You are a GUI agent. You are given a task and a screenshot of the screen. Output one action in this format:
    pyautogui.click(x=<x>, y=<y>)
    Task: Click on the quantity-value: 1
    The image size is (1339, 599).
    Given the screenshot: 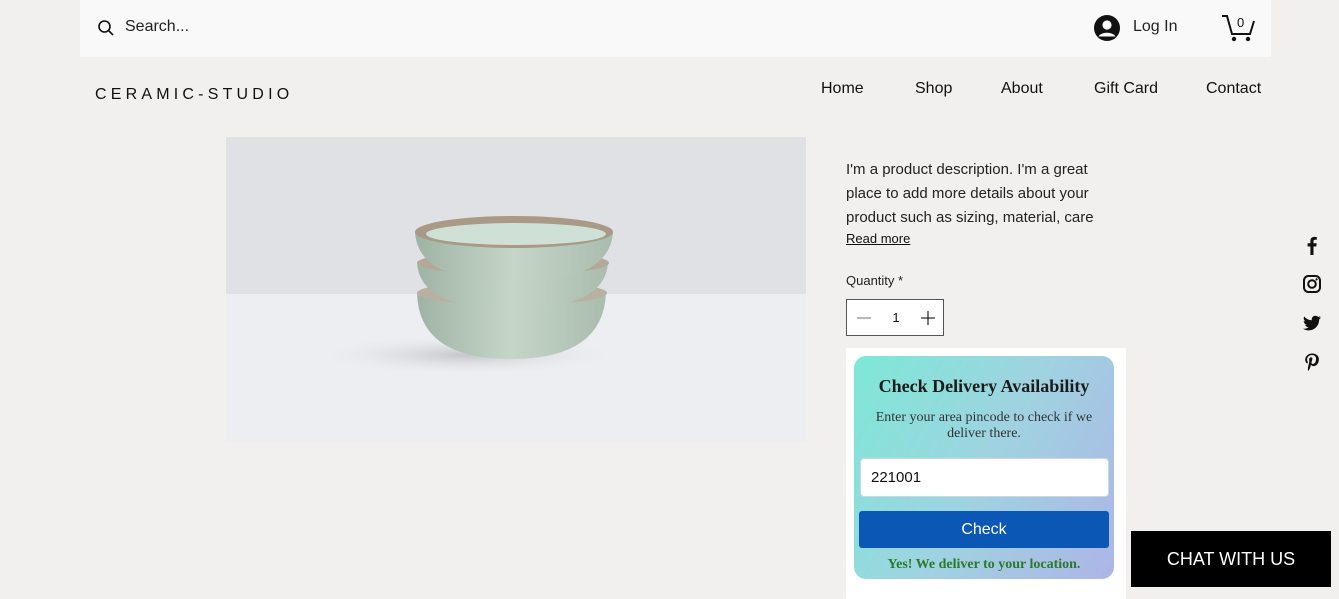 What is the action you would take?
    pyautogui.click(x=896, y=317)
    